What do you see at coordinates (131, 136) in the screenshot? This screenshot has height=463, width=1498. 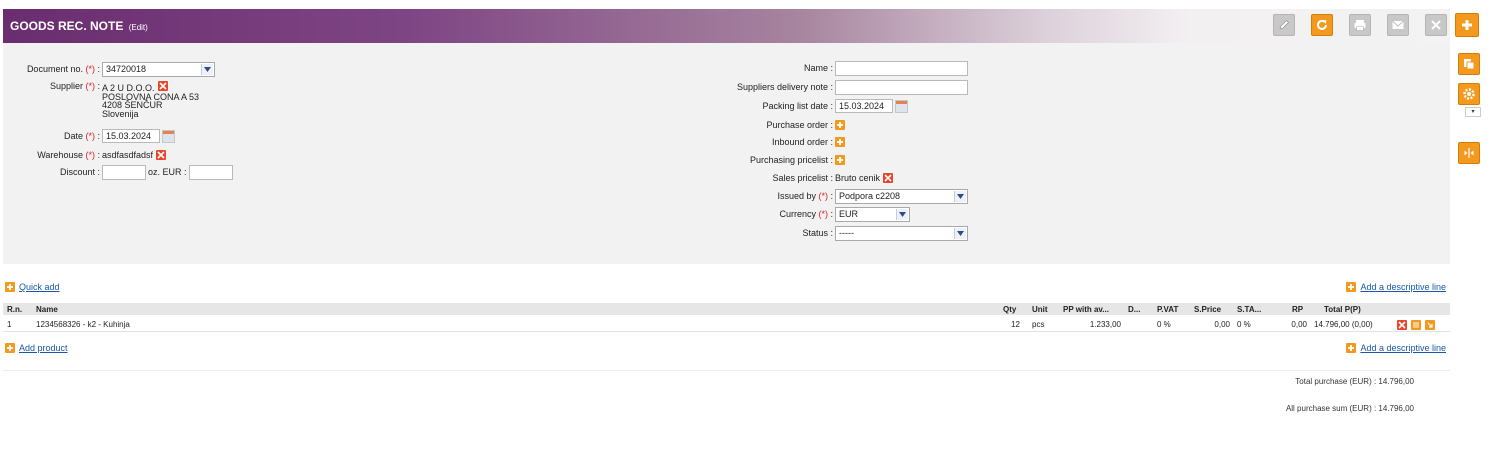 I see `date-input` at bounding box center [131, 136].